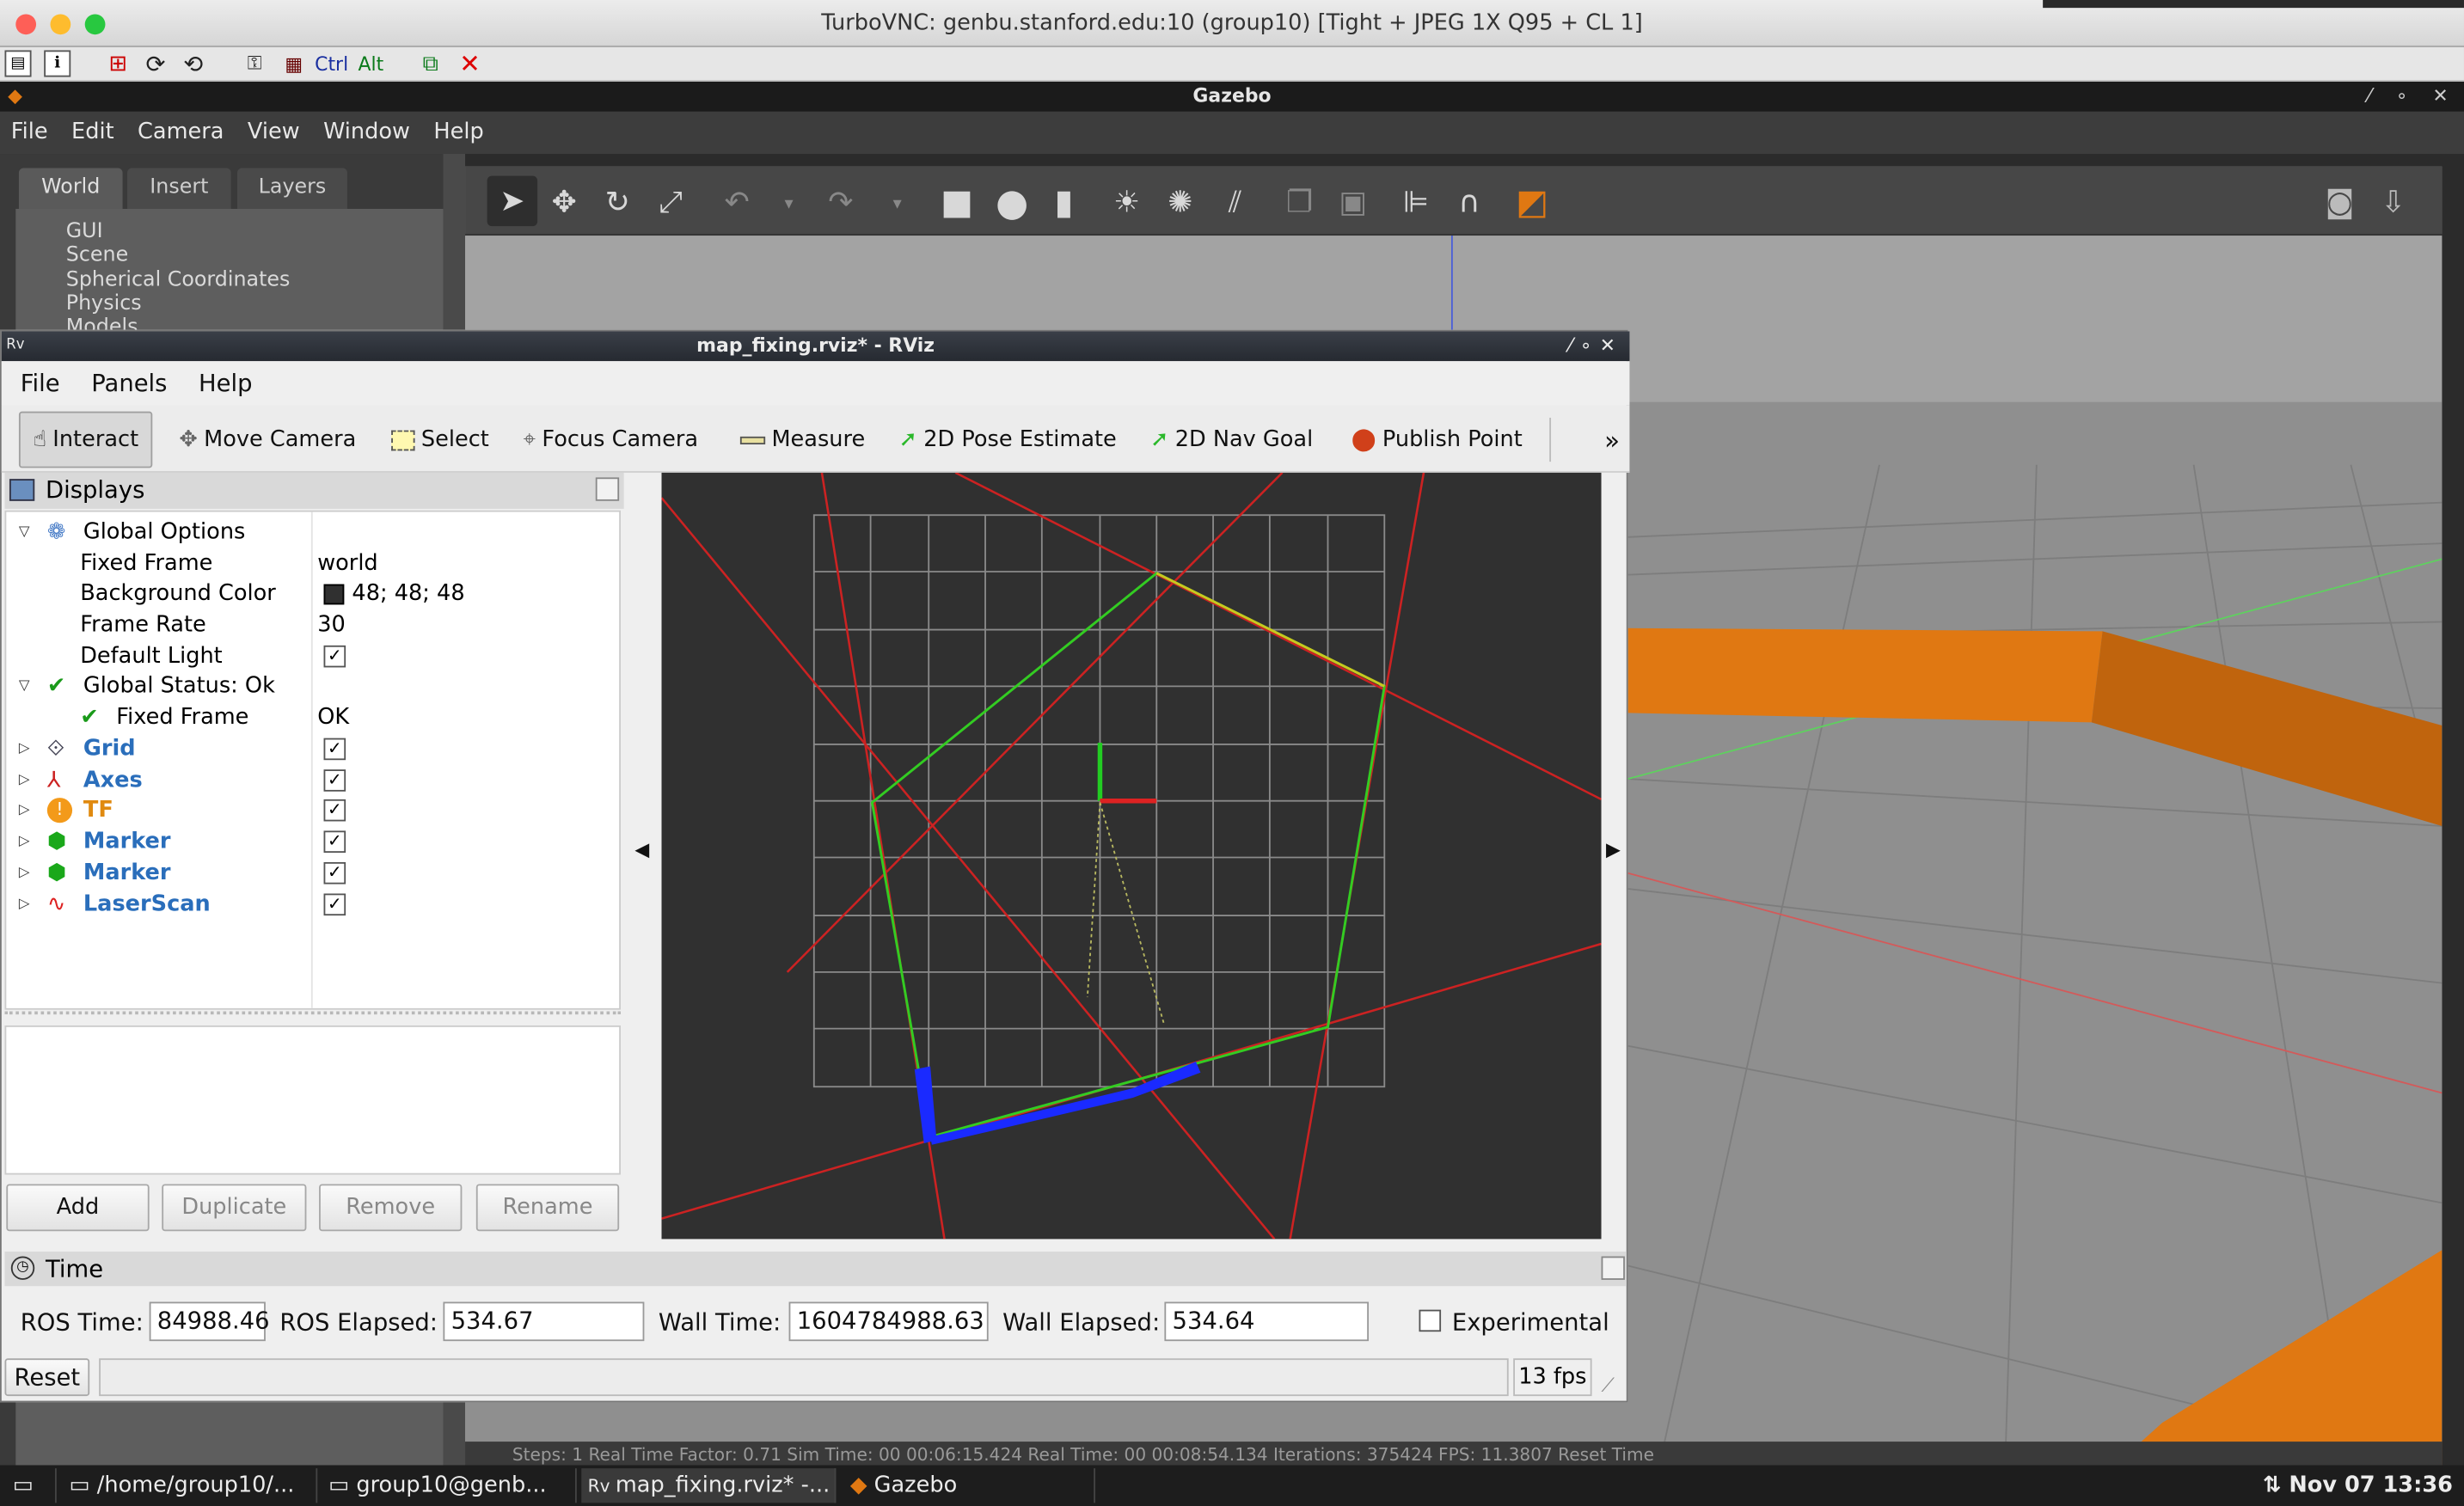 The width and height of the screenshot is (2464, 1506). What do you see at coordinates (347, 564) in the screenshot?
I see `fixed-frame-value: world` at bounding box center [347, 564].